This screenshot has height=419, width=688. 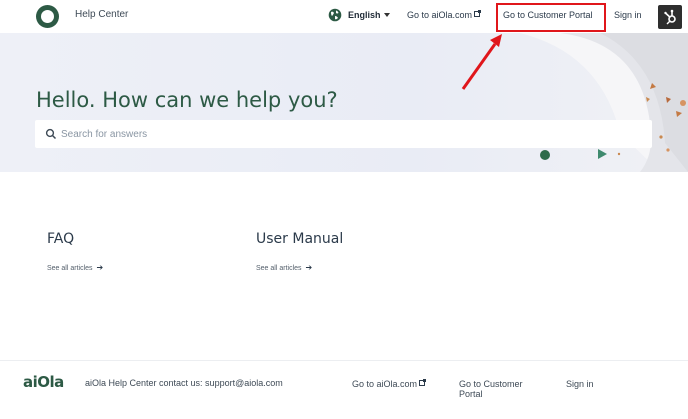 I want to click on faq-see-all-label: See all articles, so click(x=70, y=268).